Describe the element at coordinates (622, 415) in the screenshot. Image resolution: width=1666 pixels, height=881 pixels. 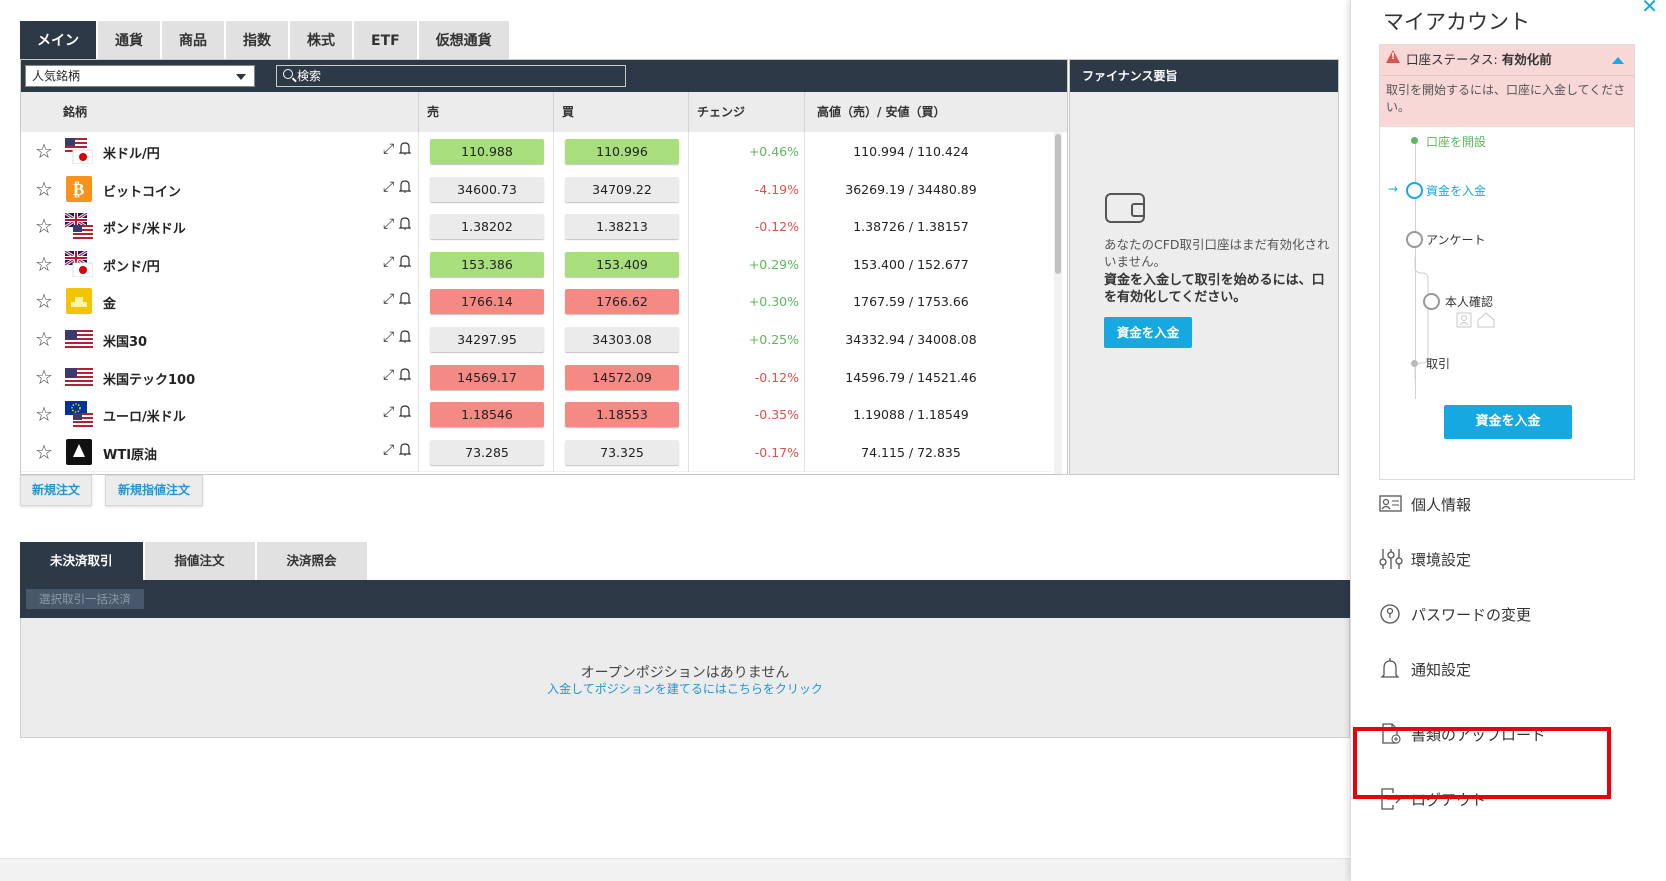
I see `buy-price-button: 1.18553` at that location.